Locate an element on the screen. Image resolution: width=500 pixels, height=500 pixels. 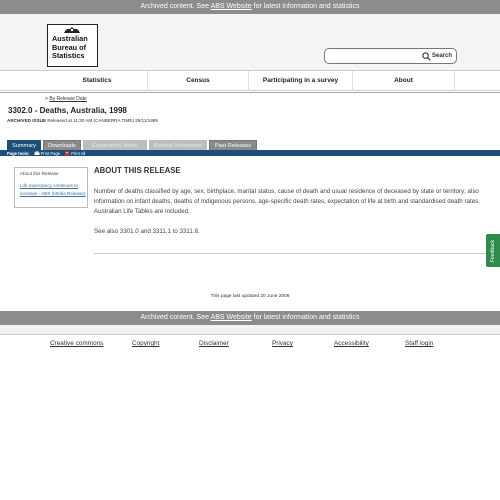
feedback-label: Feedback is located at coordinates (493, 251).